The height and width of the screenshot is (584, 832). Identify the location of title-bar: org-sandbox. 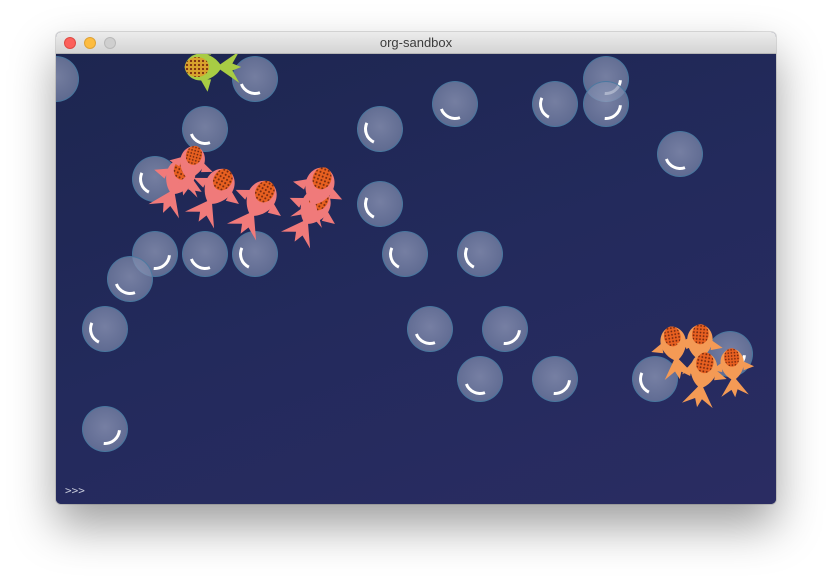
(416, 43).